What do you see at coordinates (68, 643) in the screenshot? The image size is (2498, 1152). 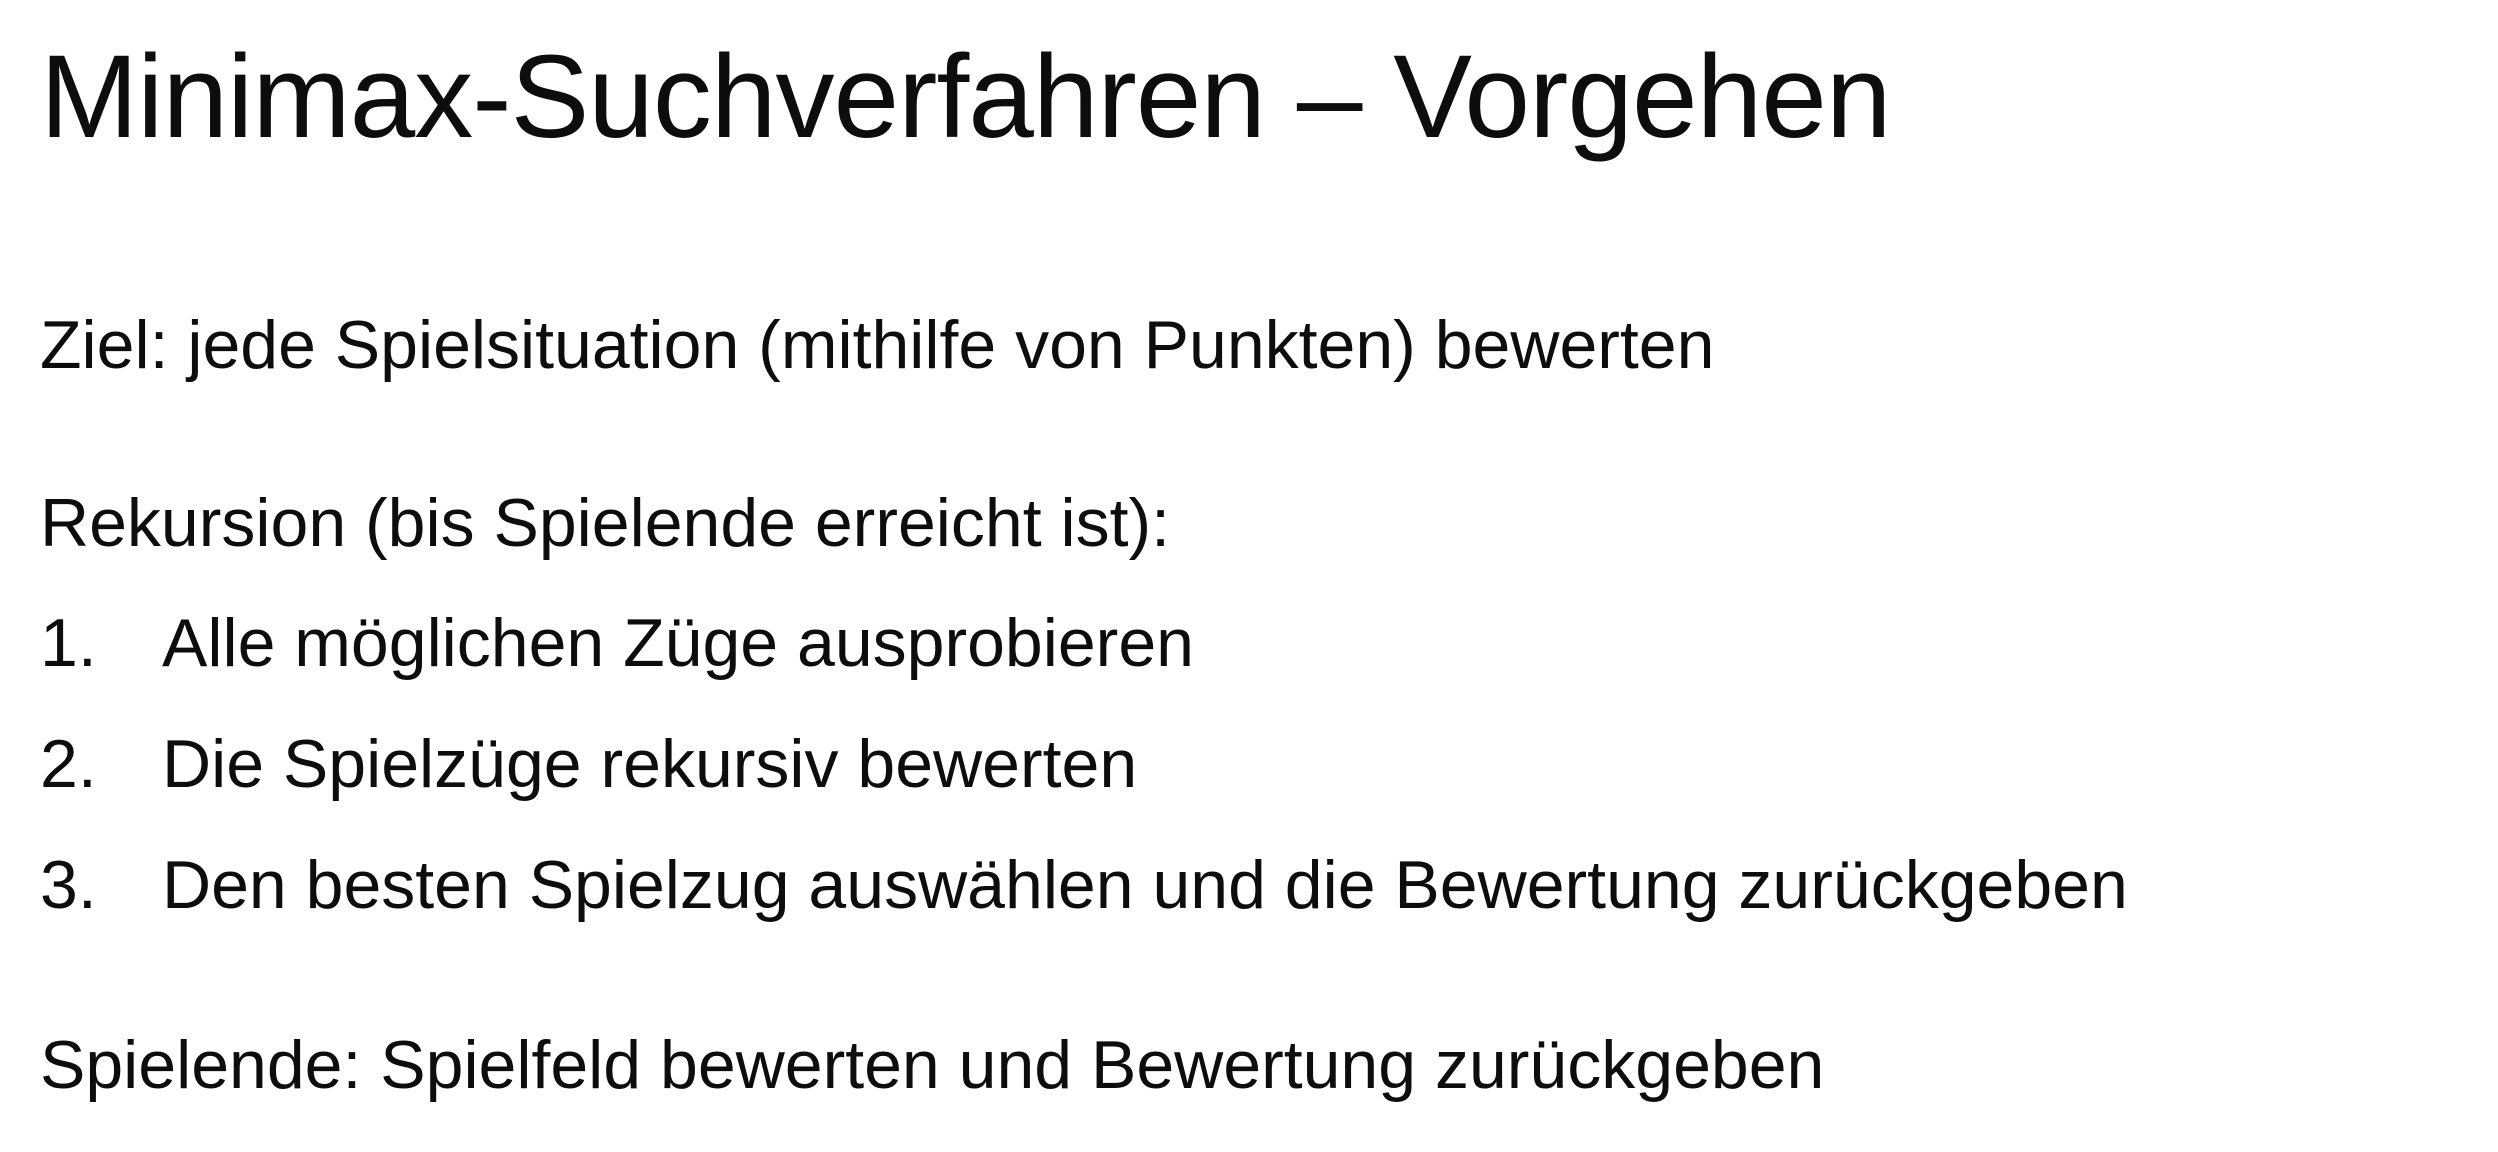 I see `step-number: 1.` at bounding box center [68, 643].